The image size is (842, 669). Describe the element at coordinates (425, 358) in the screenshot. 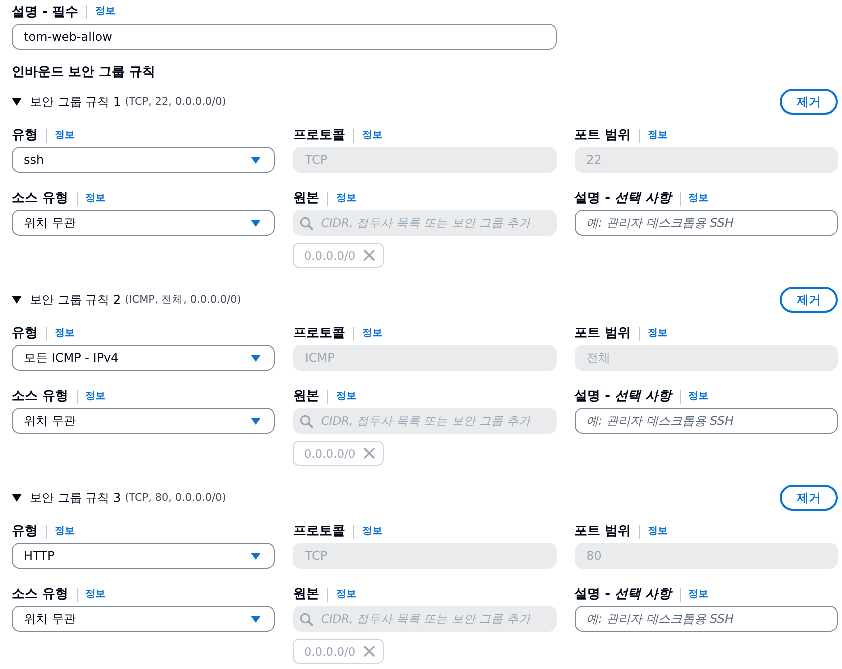

I see `text-field: ICMP` at that location.